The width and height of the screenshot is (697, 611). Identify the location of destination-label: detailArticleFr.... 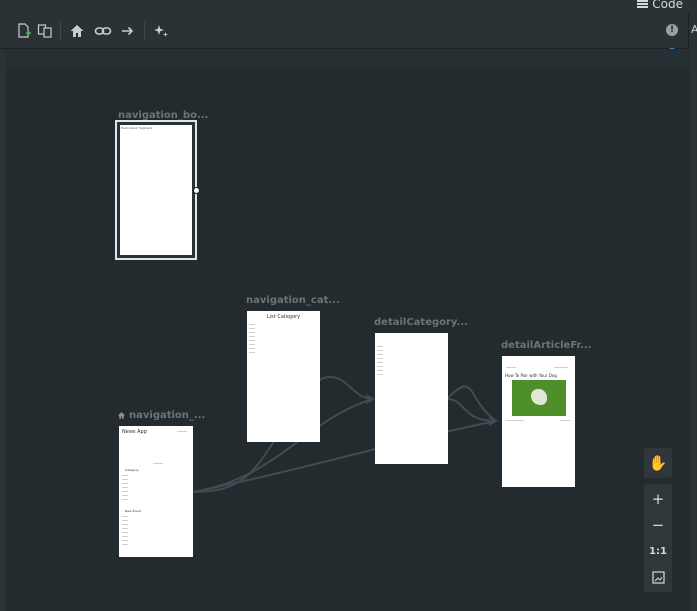
(546, 345).